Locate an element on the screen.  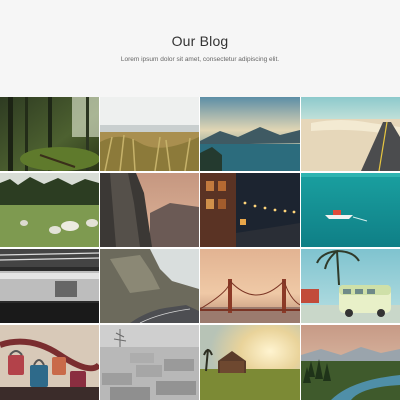
boat-sea-photo is located at coordinates (350, 210).